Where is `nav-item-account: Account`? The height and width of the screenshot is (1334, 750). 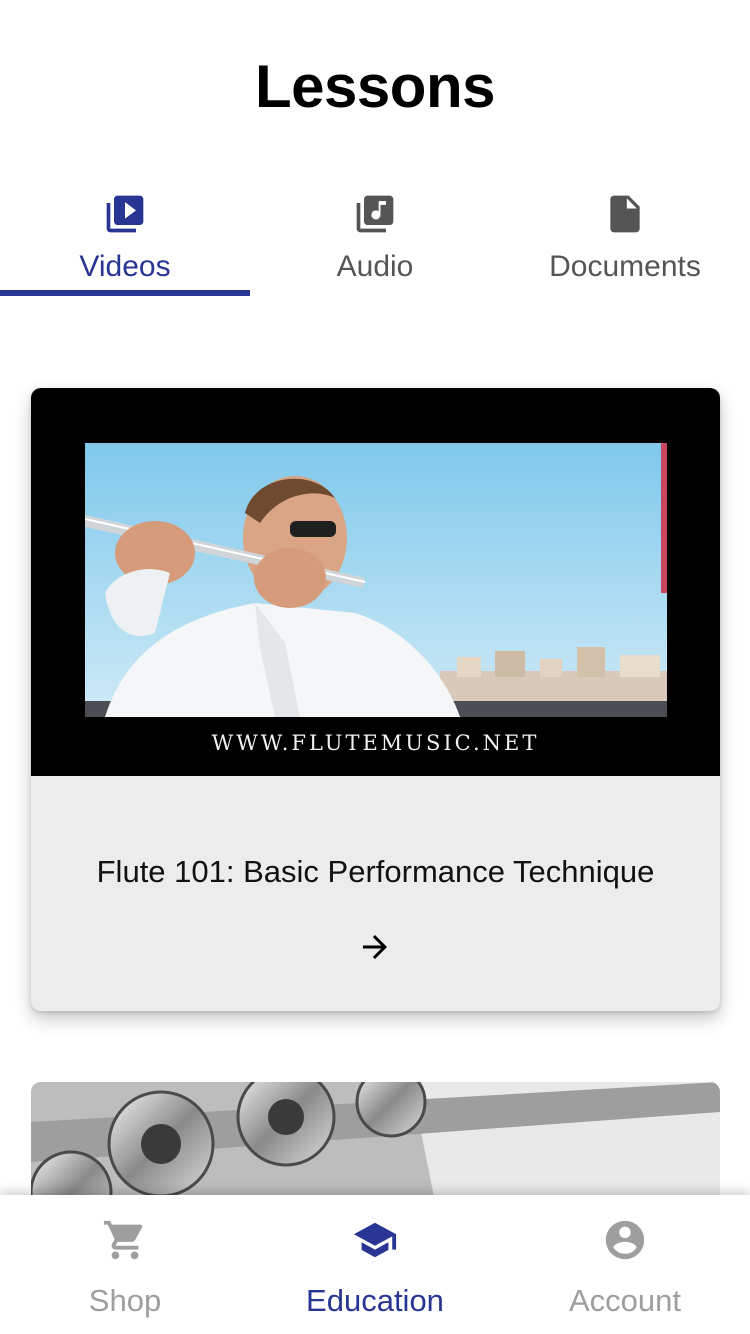 nav-item-account: Account is located at coordinates (625, 1264).